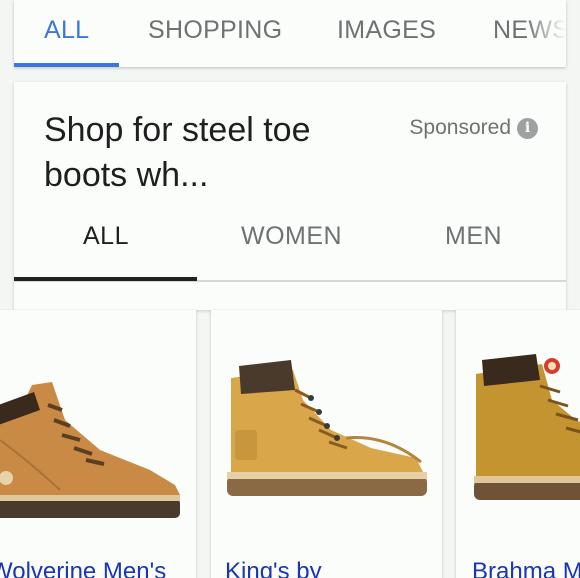 This screenshot has width=580, height=578. What do you see at coordinates (273, 568) in the screenshot?
I see `product-name: King's by` at bounding box center [273, 568].